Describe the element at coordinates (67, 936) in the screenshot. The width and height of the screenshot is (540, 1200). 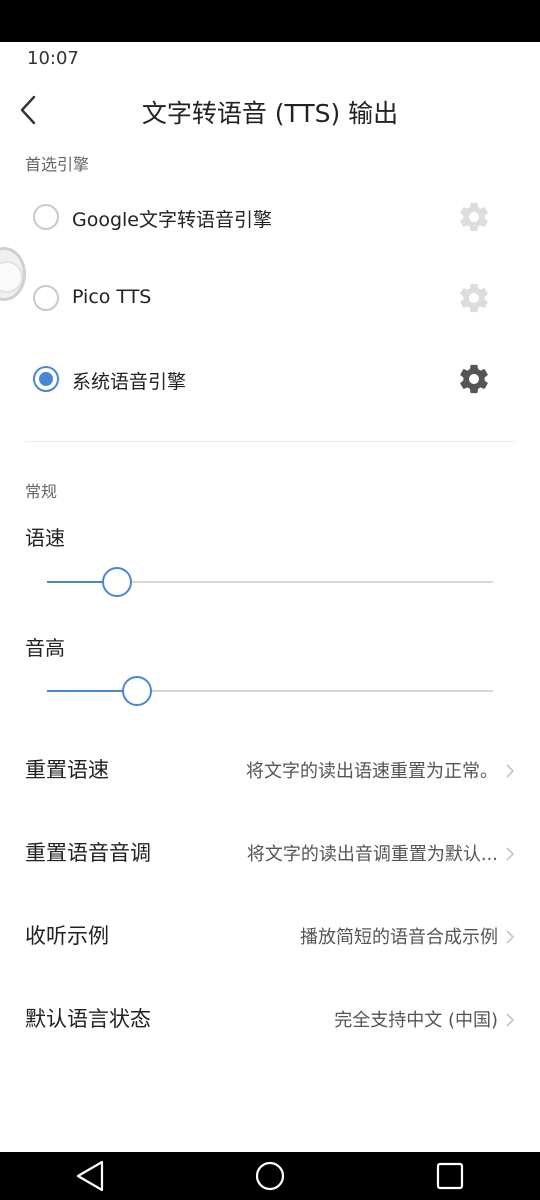
I see `pref-title: 收听示例` at that location.